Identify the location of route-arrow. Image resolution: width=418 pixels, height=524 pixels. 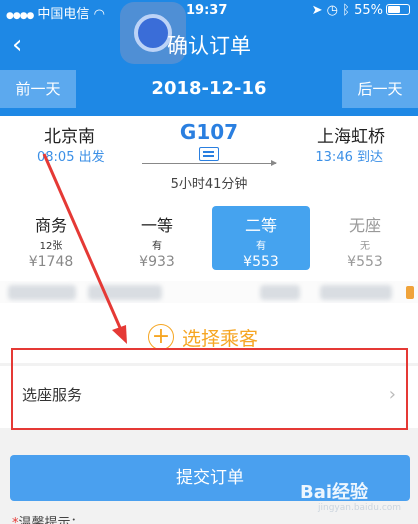
(209, 163).